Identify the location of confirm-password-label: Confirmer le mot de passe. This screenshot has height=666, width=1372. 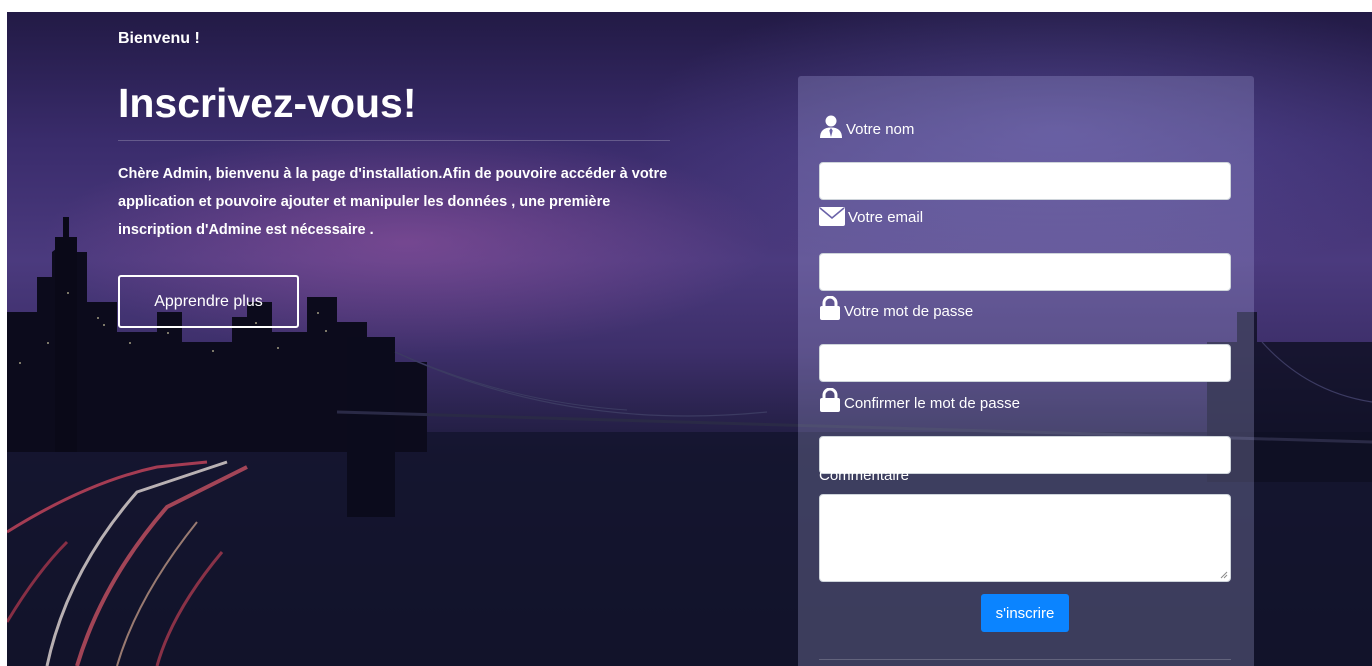
(919, 400).